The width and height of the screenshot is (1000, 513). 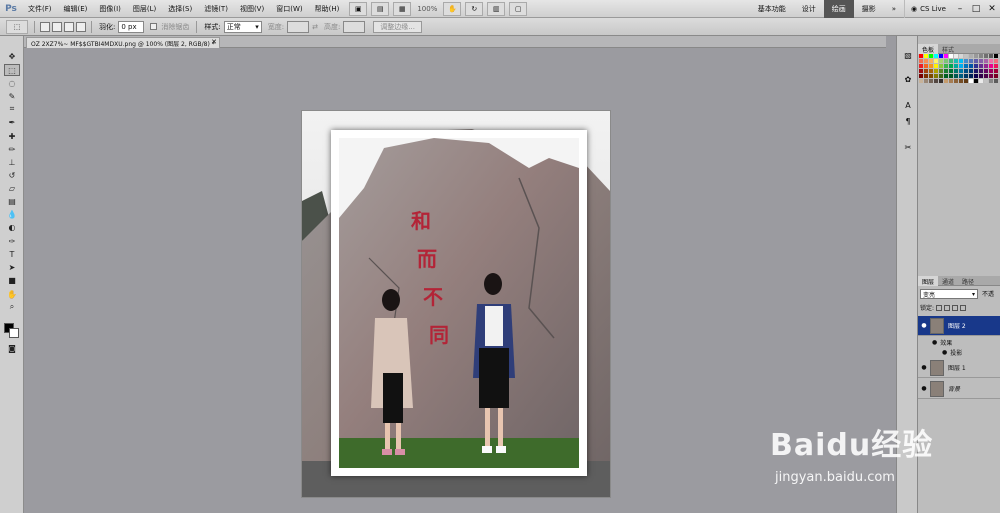 I want to click on brush-tool: ✏, so click(x=12, y=149).